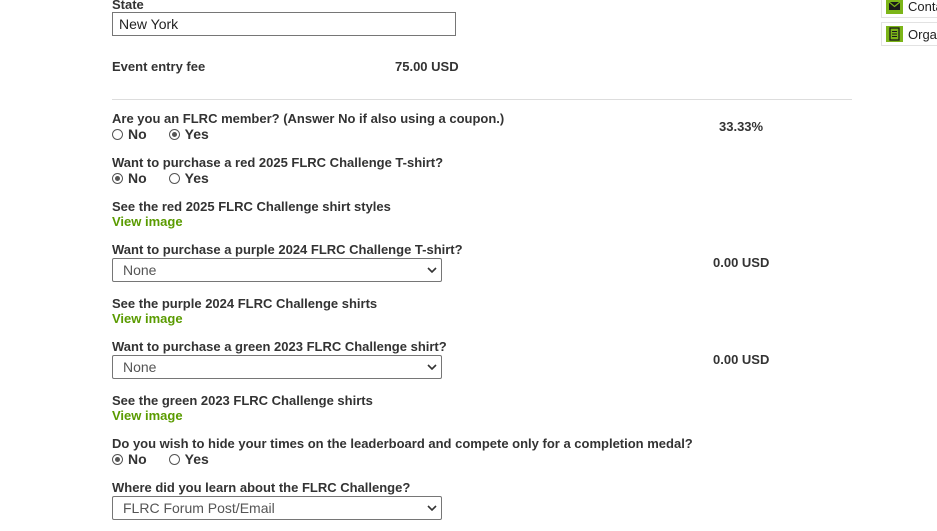 The image size is (937, 531). I want to click on red-shirt-view-image-link: View image, so click(147, 221).